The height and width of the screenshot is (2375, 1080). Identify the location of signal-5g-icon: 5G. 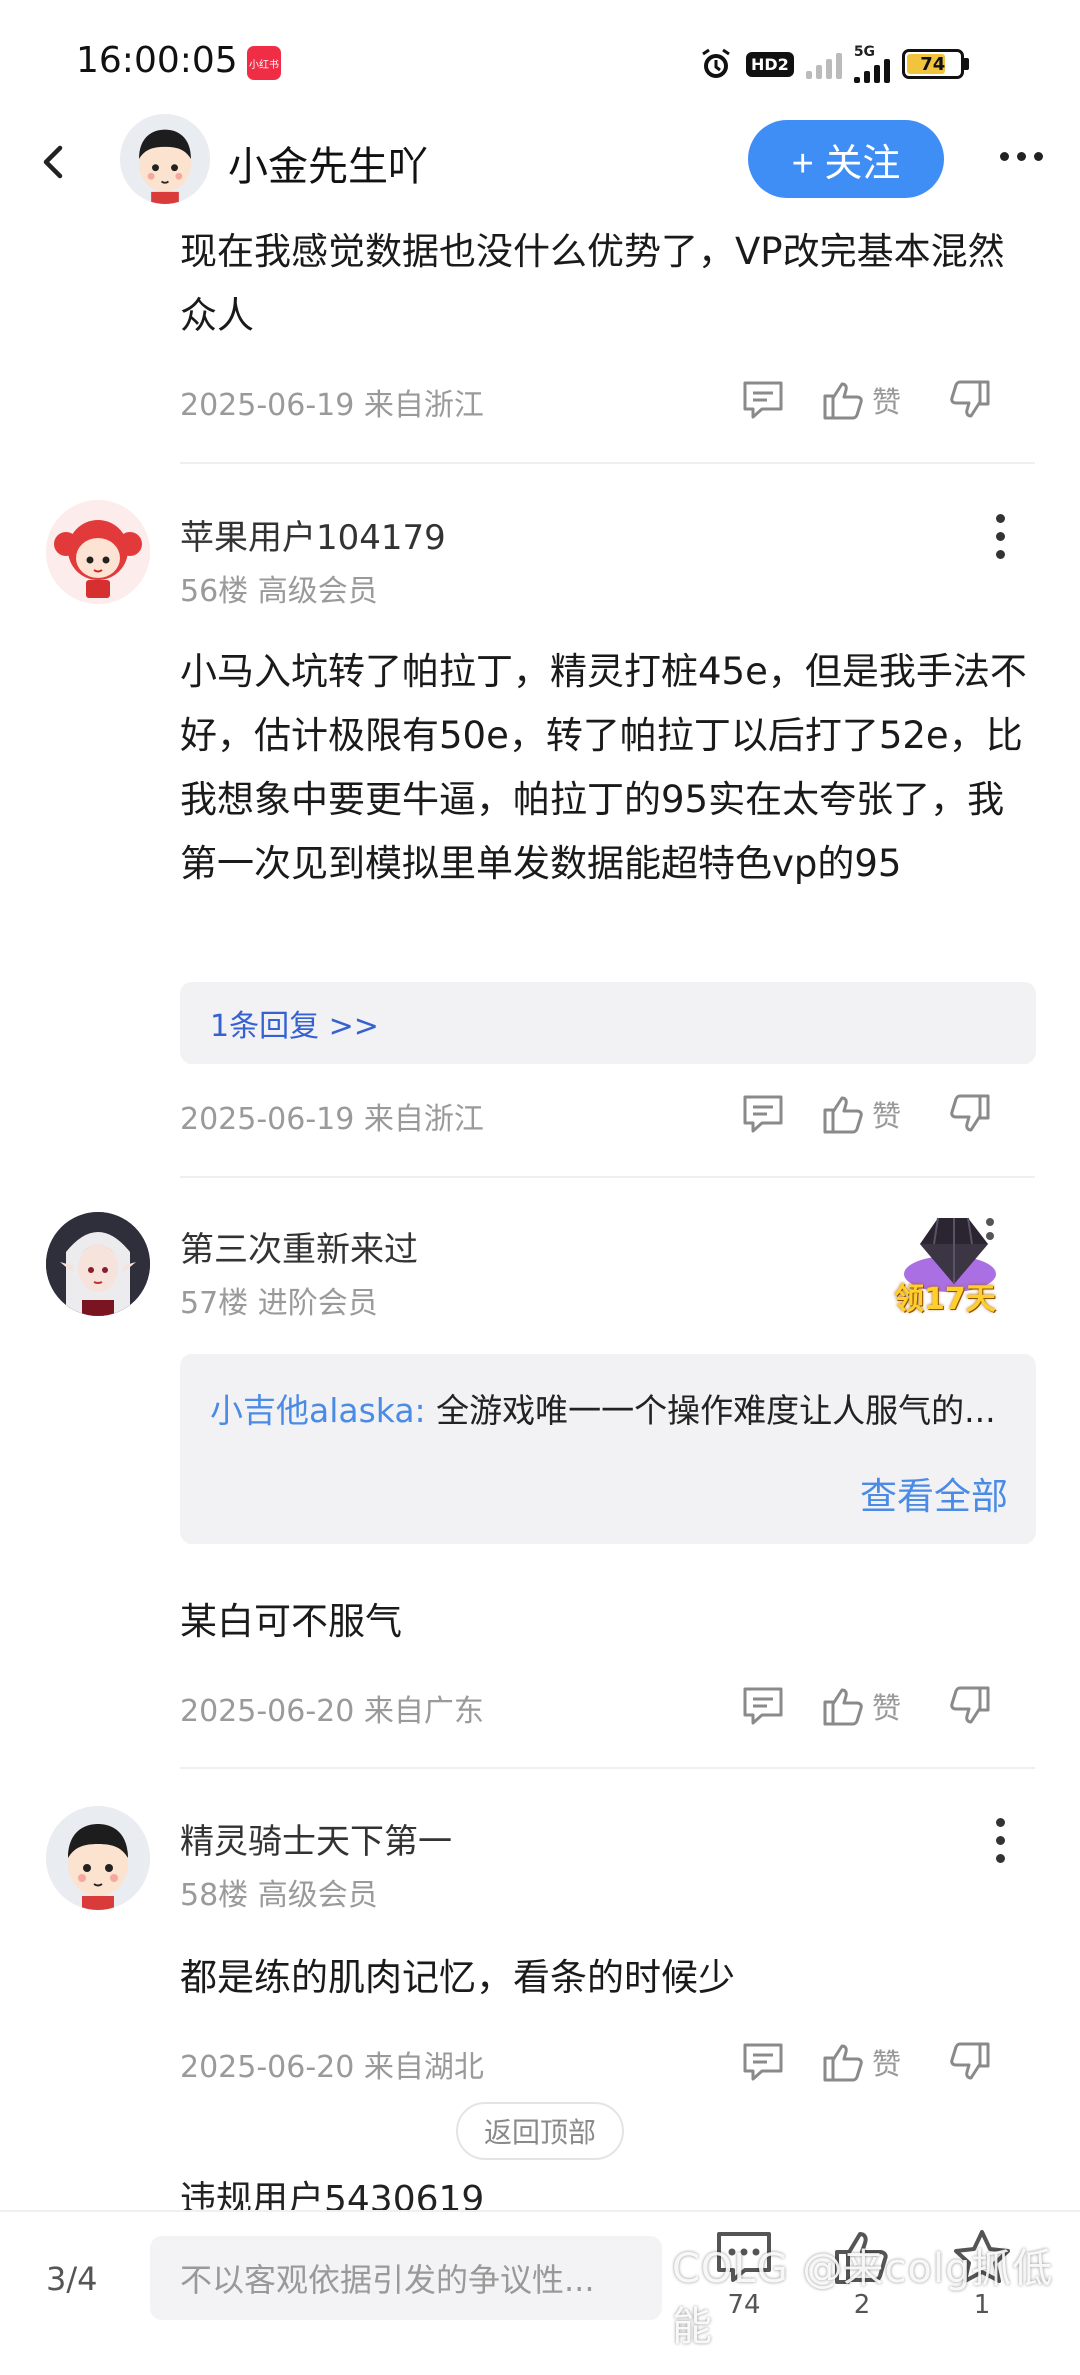
(871, 63).